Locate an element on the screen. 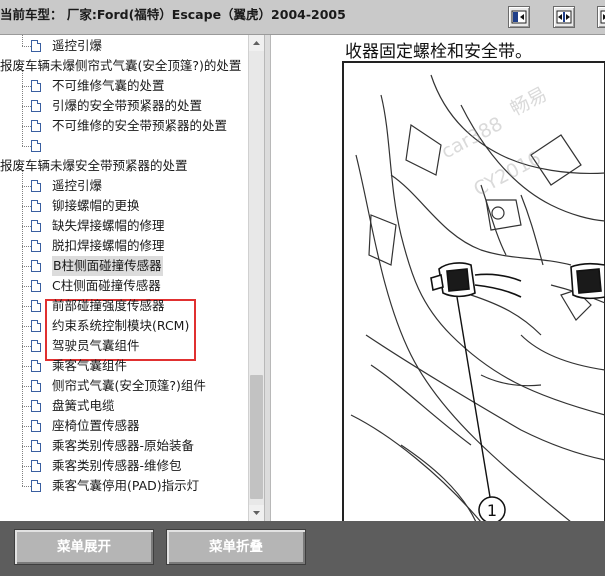 This screenshot has width=605, height=576. tree-item: 乘客类别传感器-原始装备 is located at coordinates (124, 446).